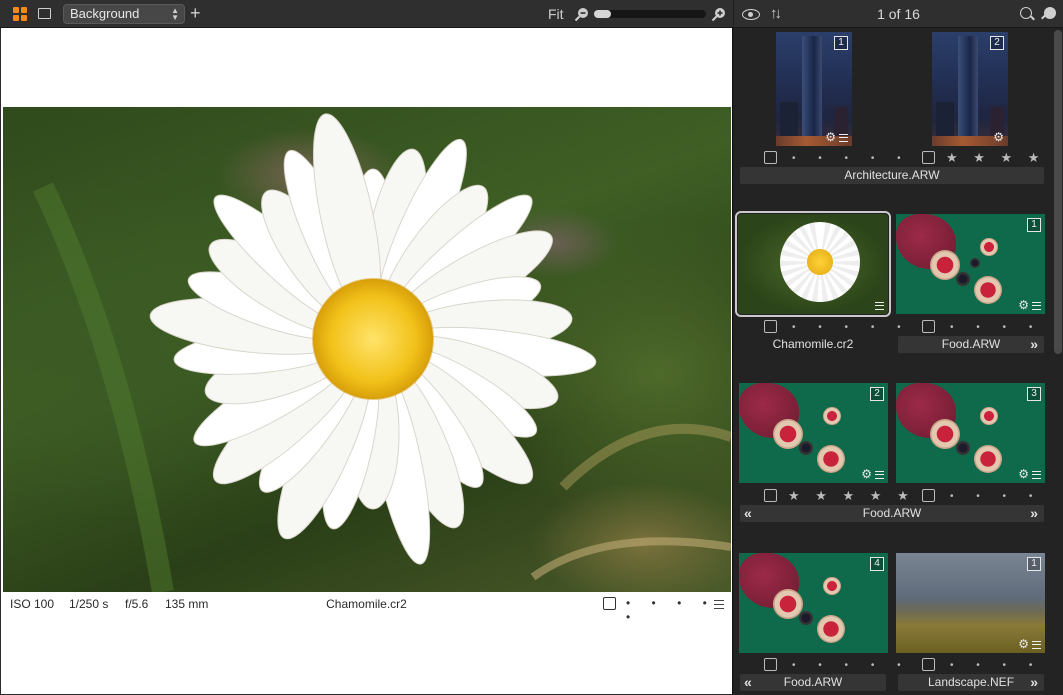 The height and width of the screenshot is (695, 1063). Describe the element at coordinates (1034, 394) in the screenshot. I see `variant-badge: 3` at that location.